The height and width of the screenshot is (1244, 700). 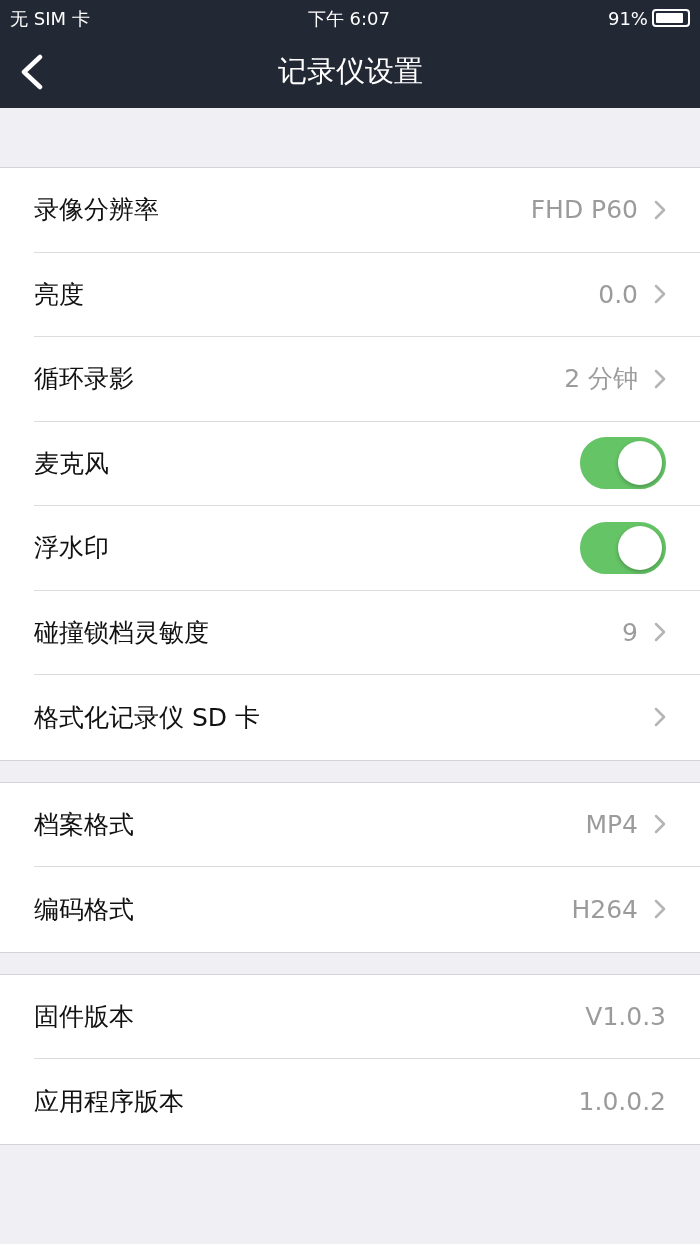 What do you see at coordinates (604, 909) in the screenshot?
I see `setting-value: H264` at bounding box center [604, 909].